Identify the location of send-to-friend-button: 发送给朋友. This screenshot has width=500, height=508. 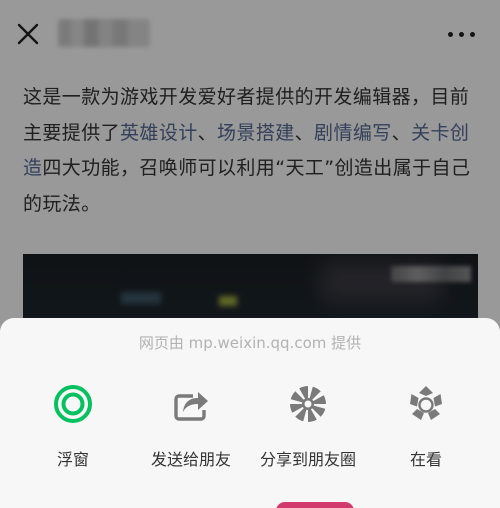
(191, 428).